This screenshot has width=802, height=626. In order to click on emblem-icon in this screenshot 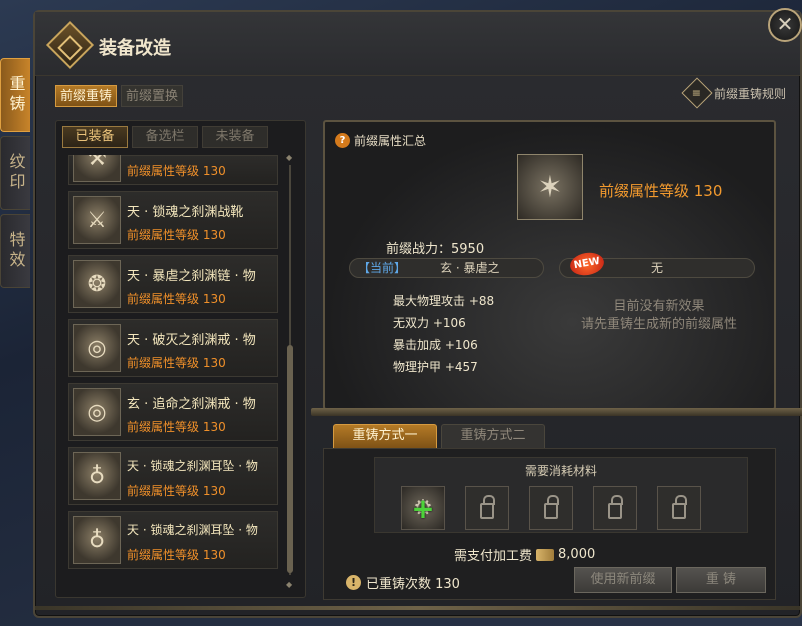, I will do `click(70, 45)`.